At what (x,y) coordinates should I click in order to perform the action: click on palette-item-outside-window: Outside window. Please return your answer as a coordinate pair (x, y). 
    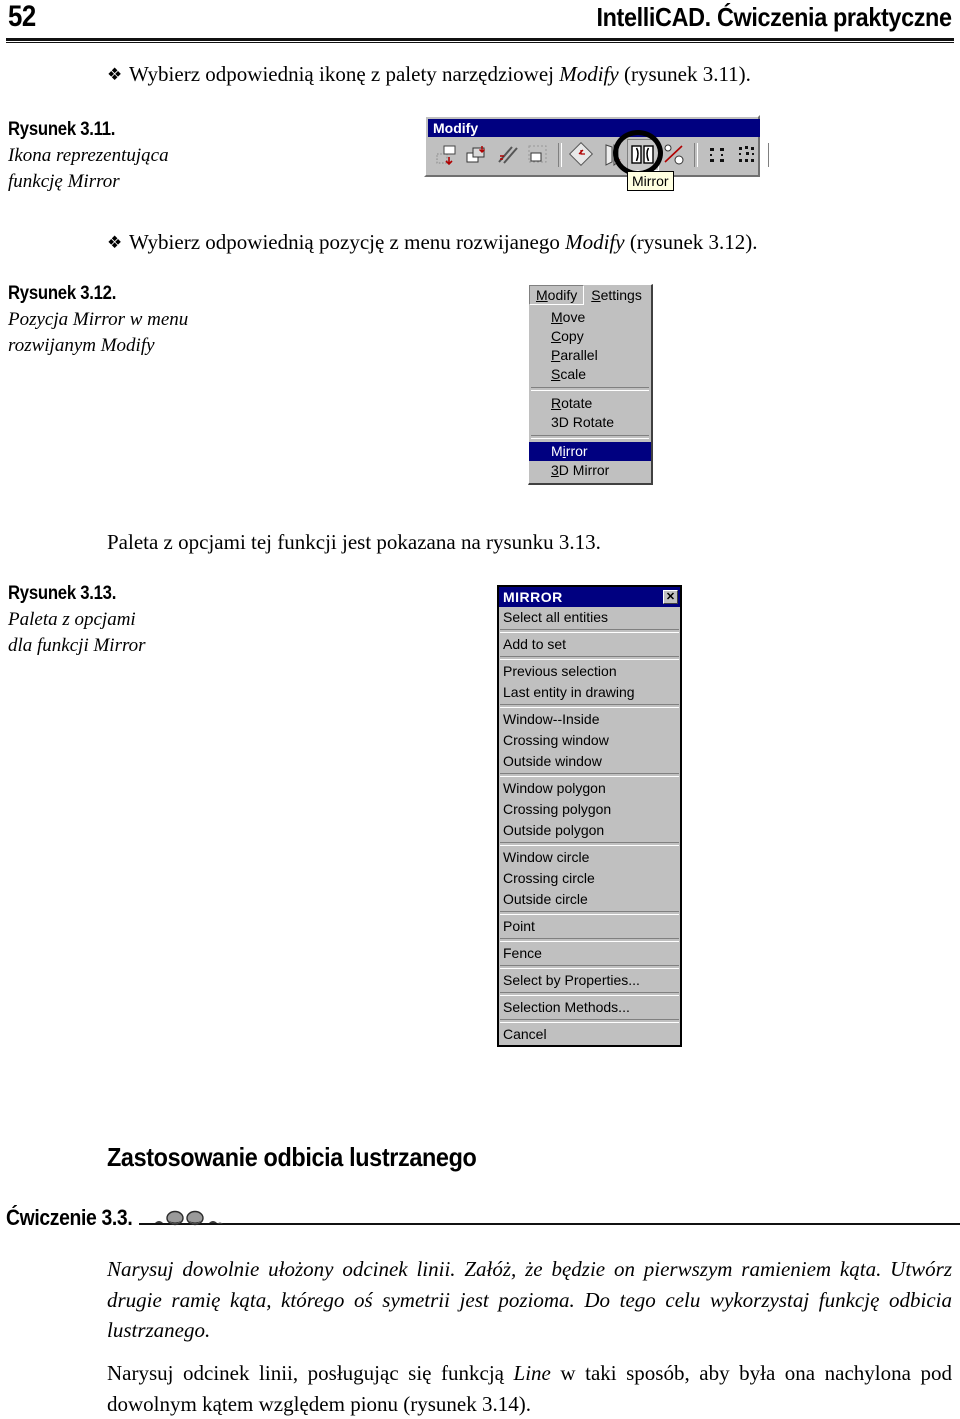
    Looking at the image, I should click on (589, 761).